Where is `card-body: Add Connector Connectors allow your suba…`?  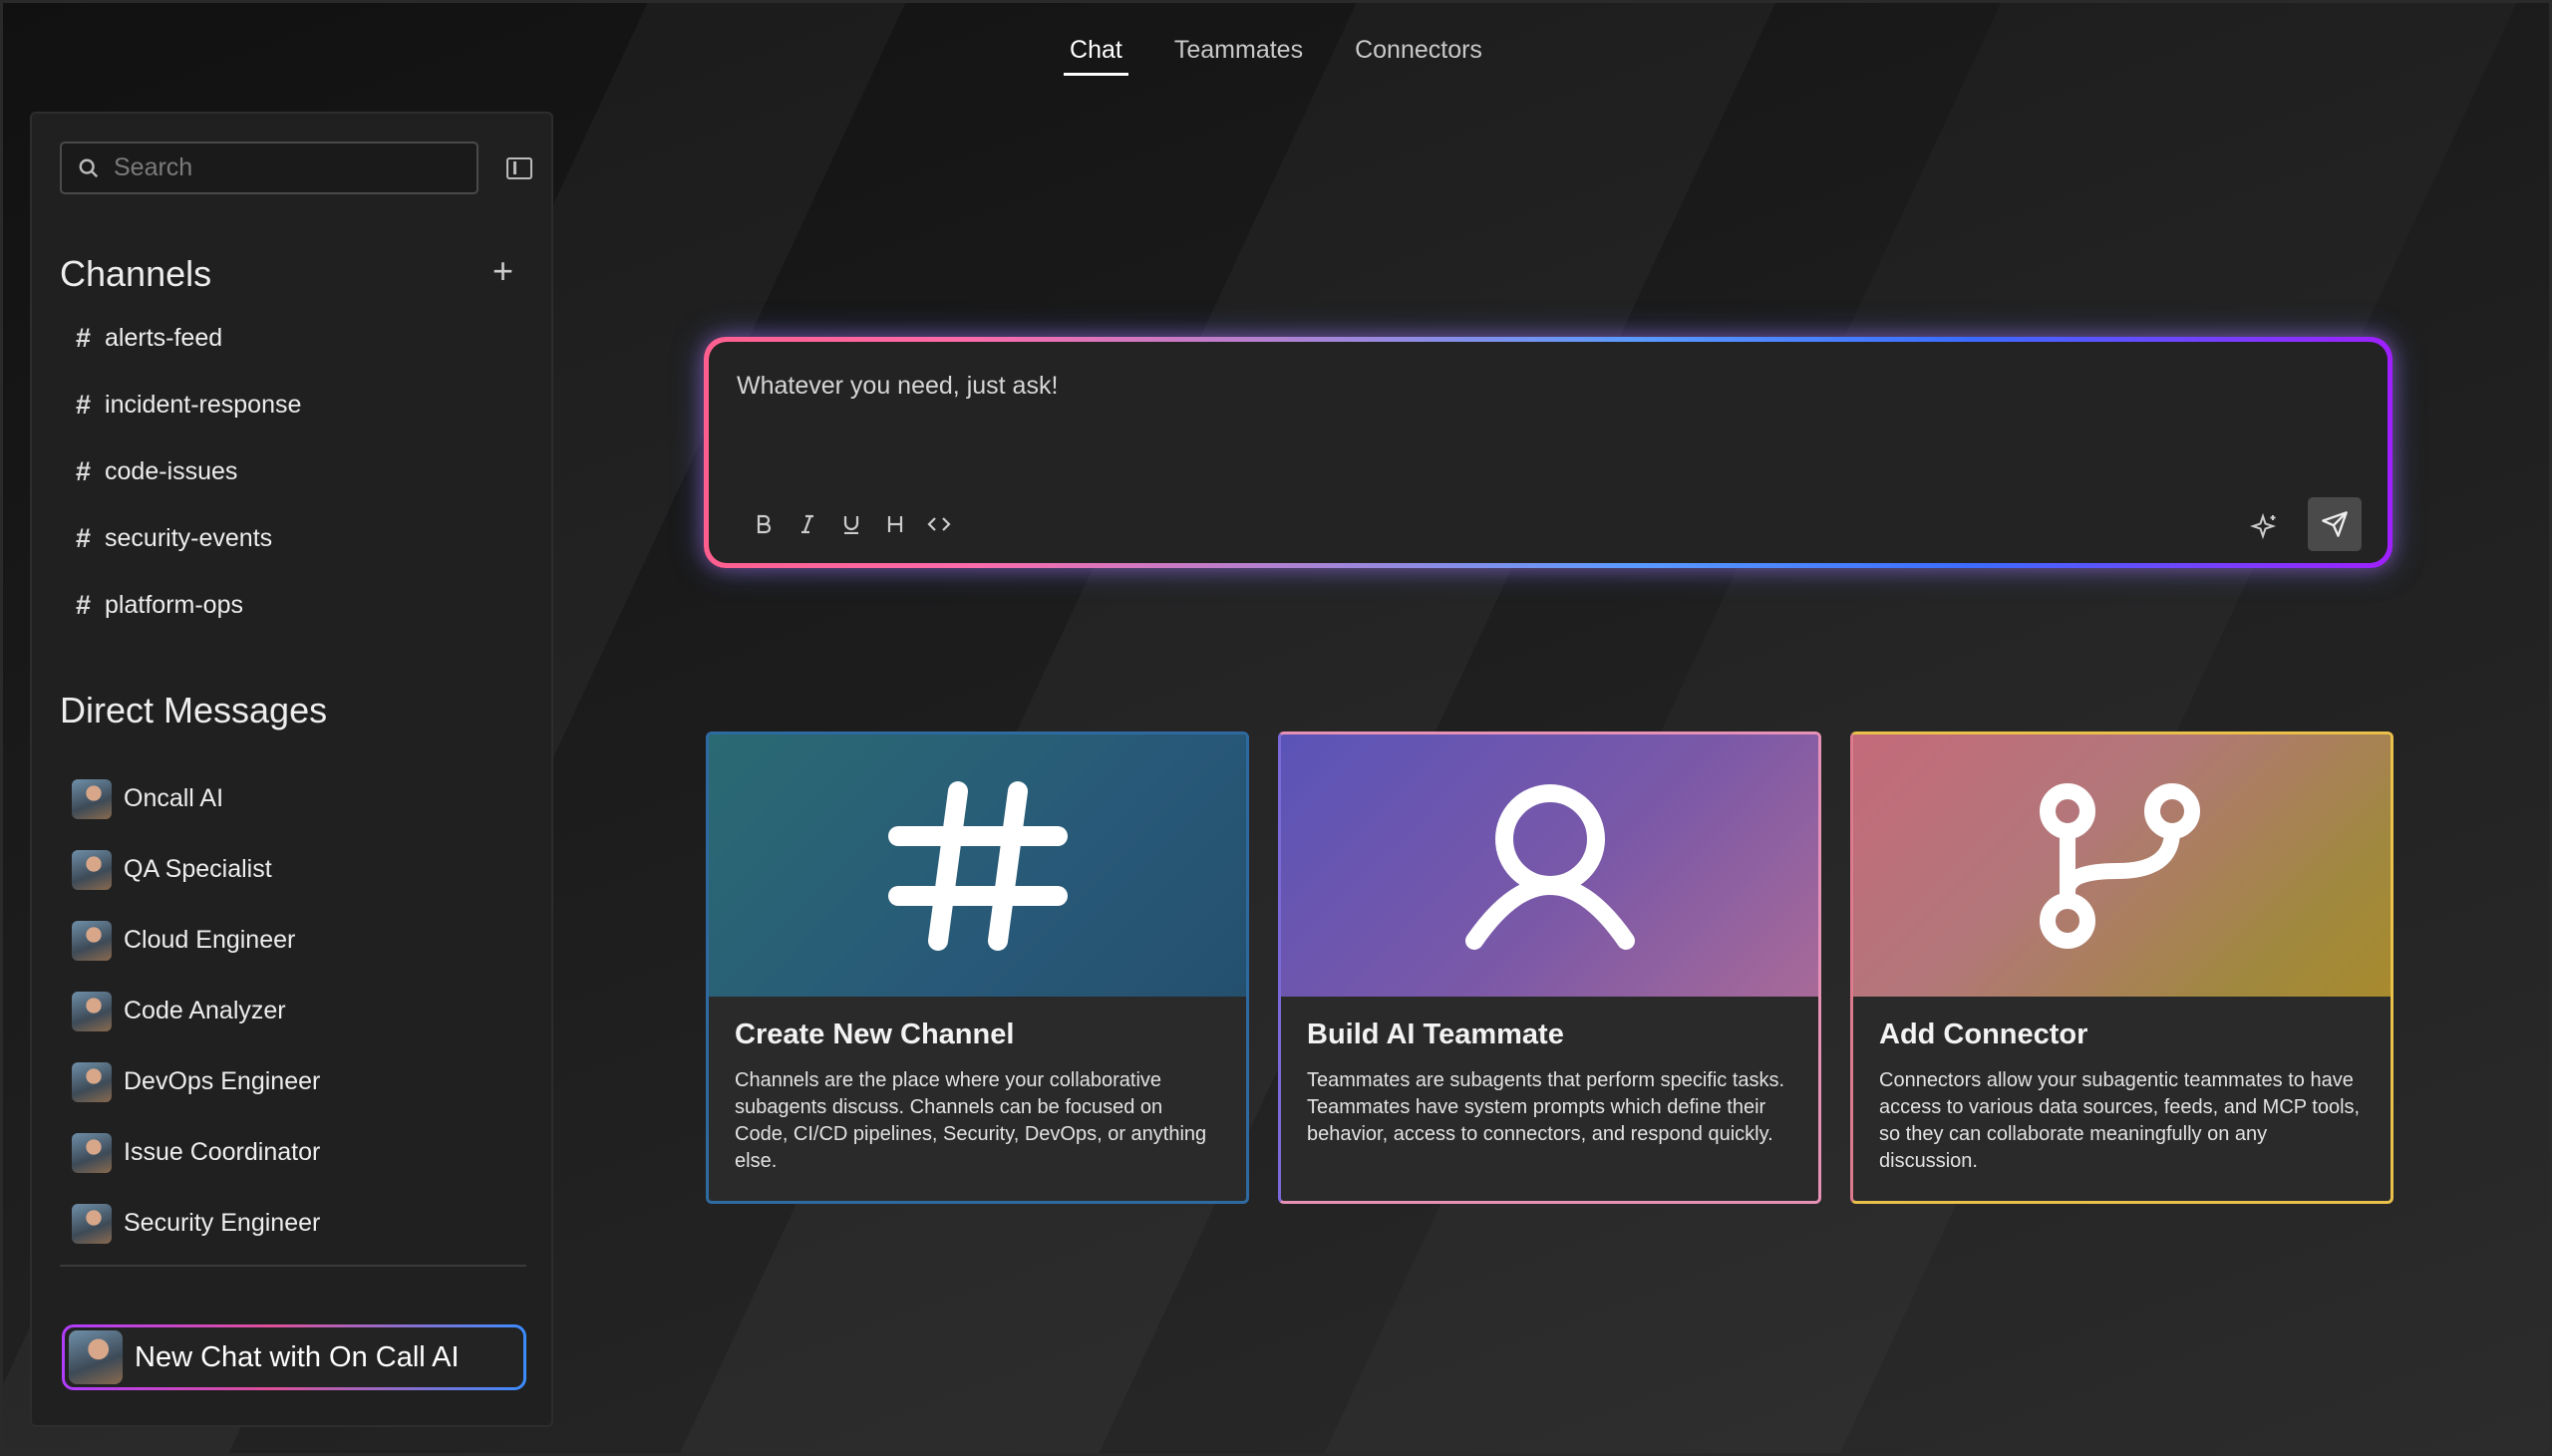
card-body: Add Connector Connectors allow your suba… is located at coordinates (2122, 1097).